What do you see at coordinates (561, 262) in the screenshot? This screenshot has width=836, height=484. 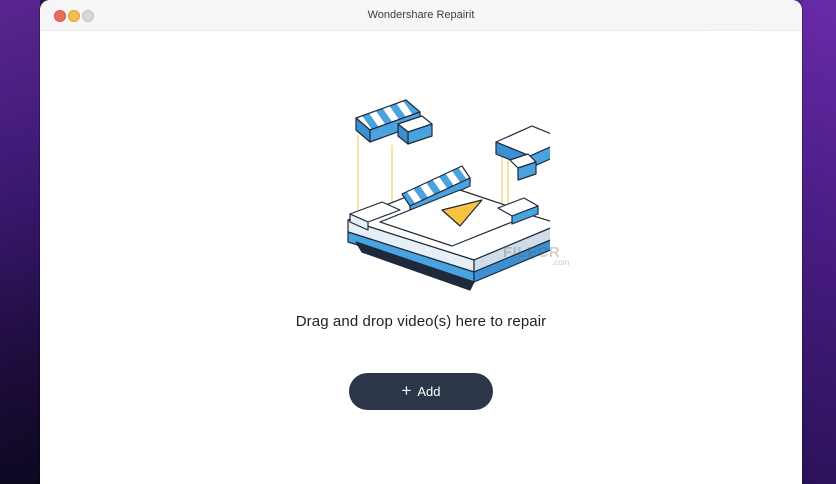 I see `watermark-suffix: .com` at bounding box center [561, 262].